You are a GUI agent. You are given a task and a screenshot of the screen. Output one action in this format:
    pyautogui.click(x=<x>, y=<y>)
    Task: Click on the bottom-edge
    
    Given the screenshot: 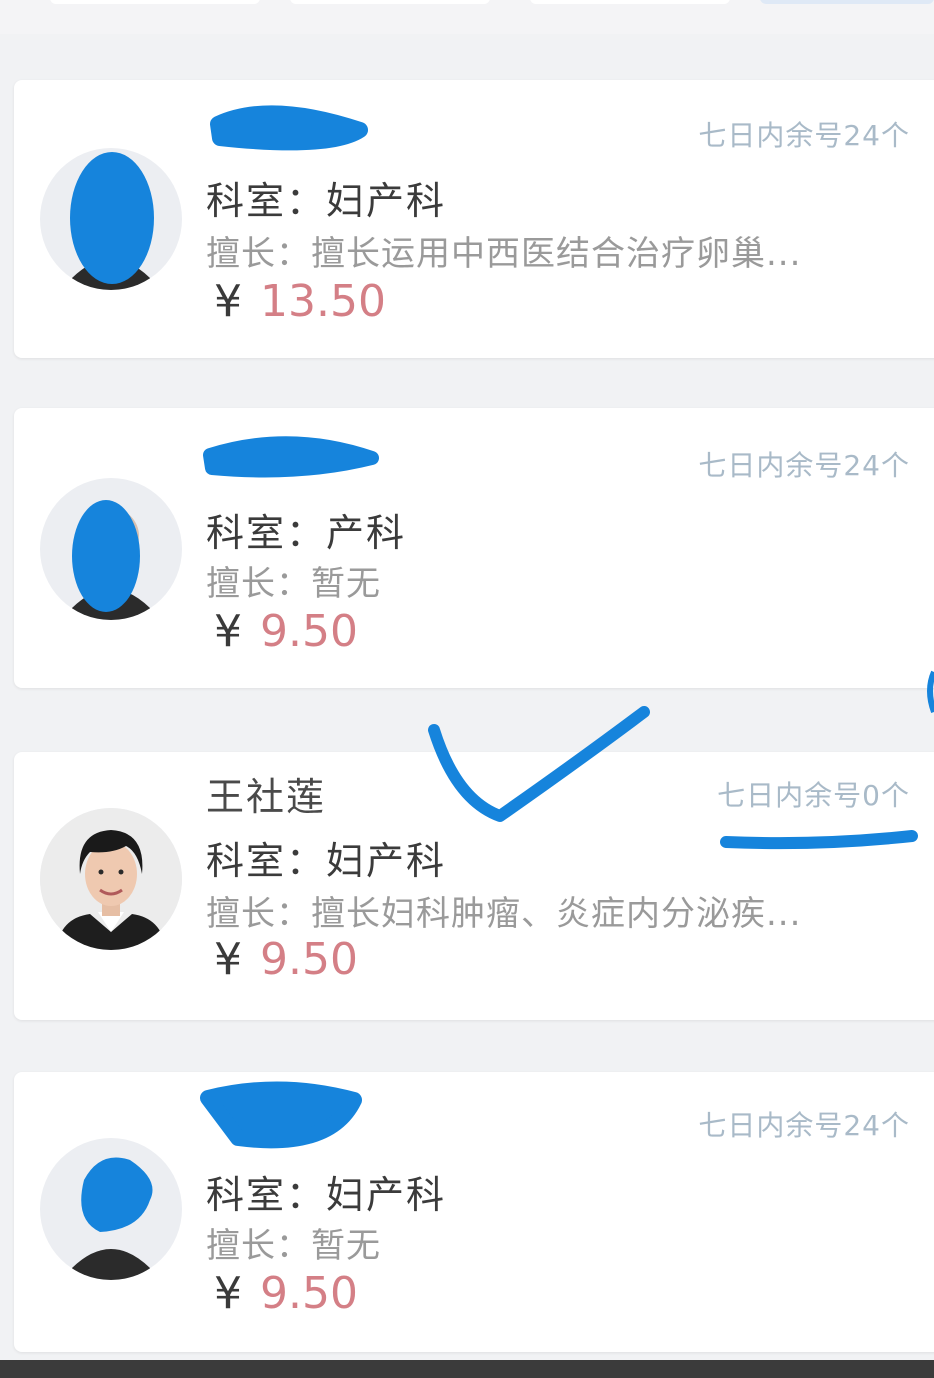 What is the action you would take?
    pyautogui.click(x=467, y=1369)
    